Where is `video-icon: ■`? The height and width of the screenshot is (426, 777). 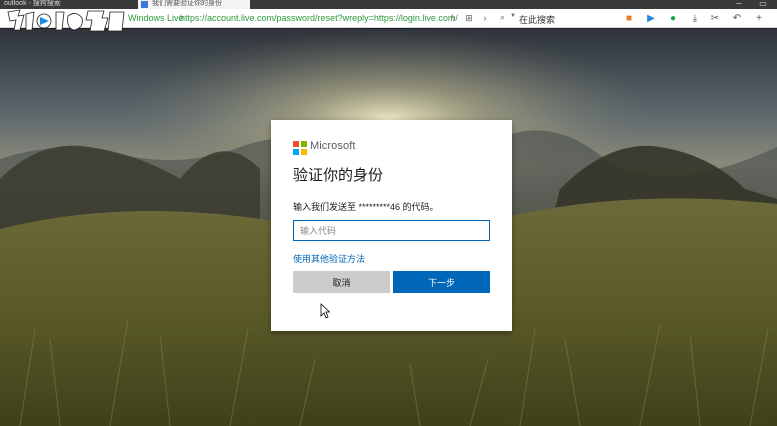 video-icon: ■ is located at coordinates (629, 18).